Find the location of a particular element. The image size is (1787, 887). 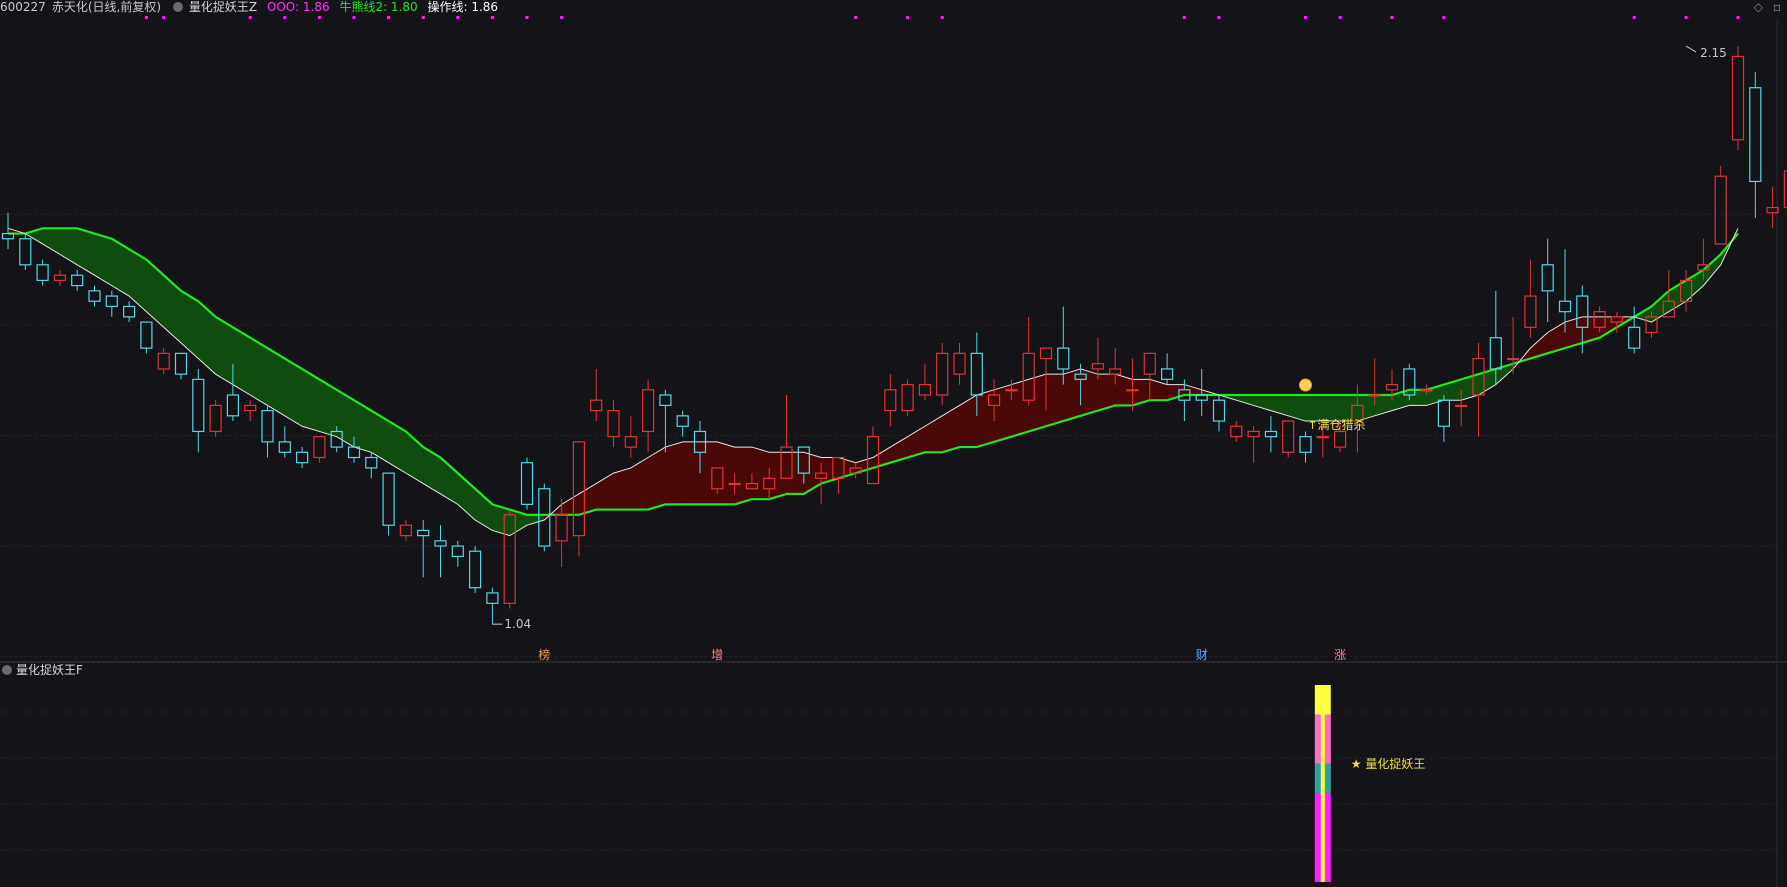

star-label: ★ 量化捉妖王 is located at coordinates (1388, 763).